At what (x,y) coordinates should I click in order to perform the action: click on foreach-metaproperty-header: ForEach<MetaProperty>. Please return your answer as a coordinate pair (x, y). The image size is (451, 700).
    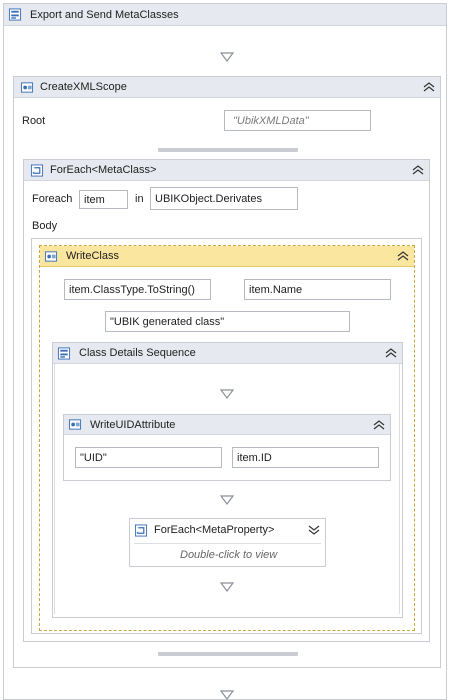
    Looking at the image, I should click on (227, 530).